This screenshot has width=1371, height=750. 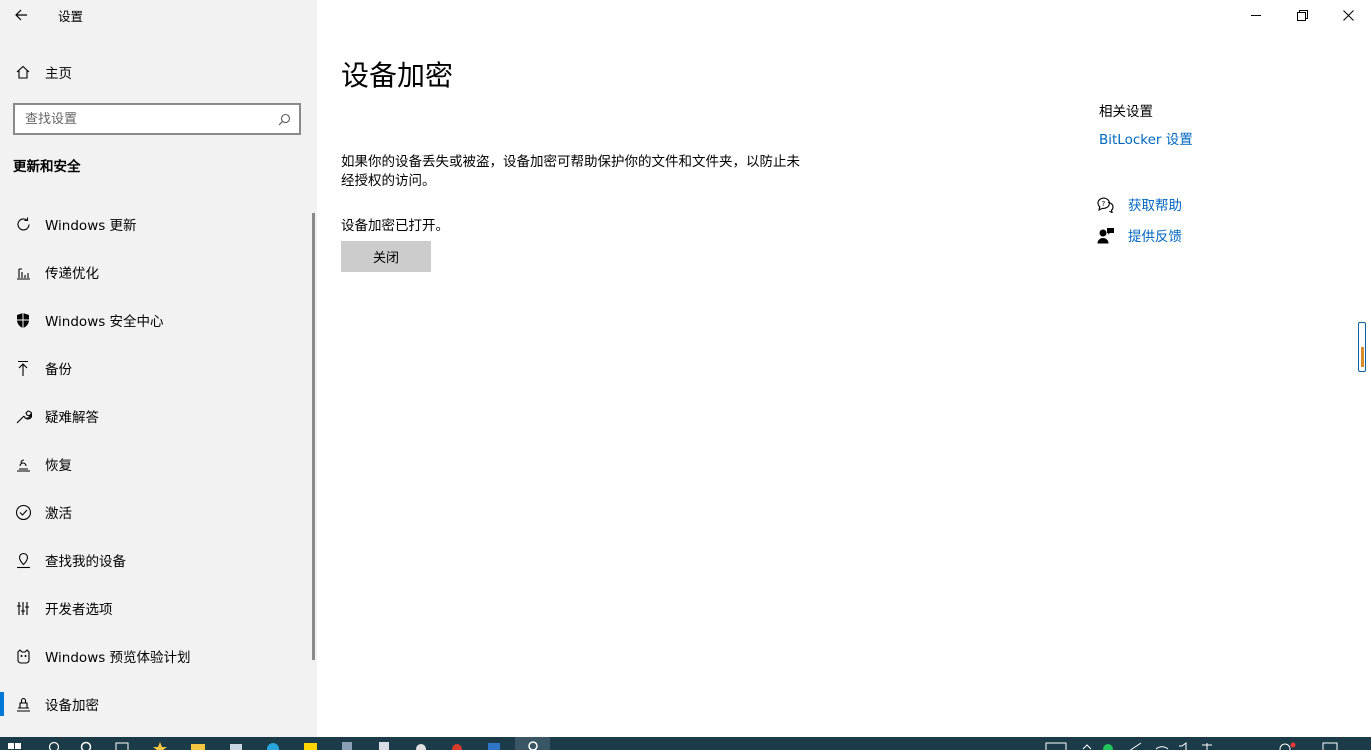 What do you see at coordinates (158, 72) in the screenshot?
I see `sidebar-item-home: 主页` at bounding box center [158, 72].